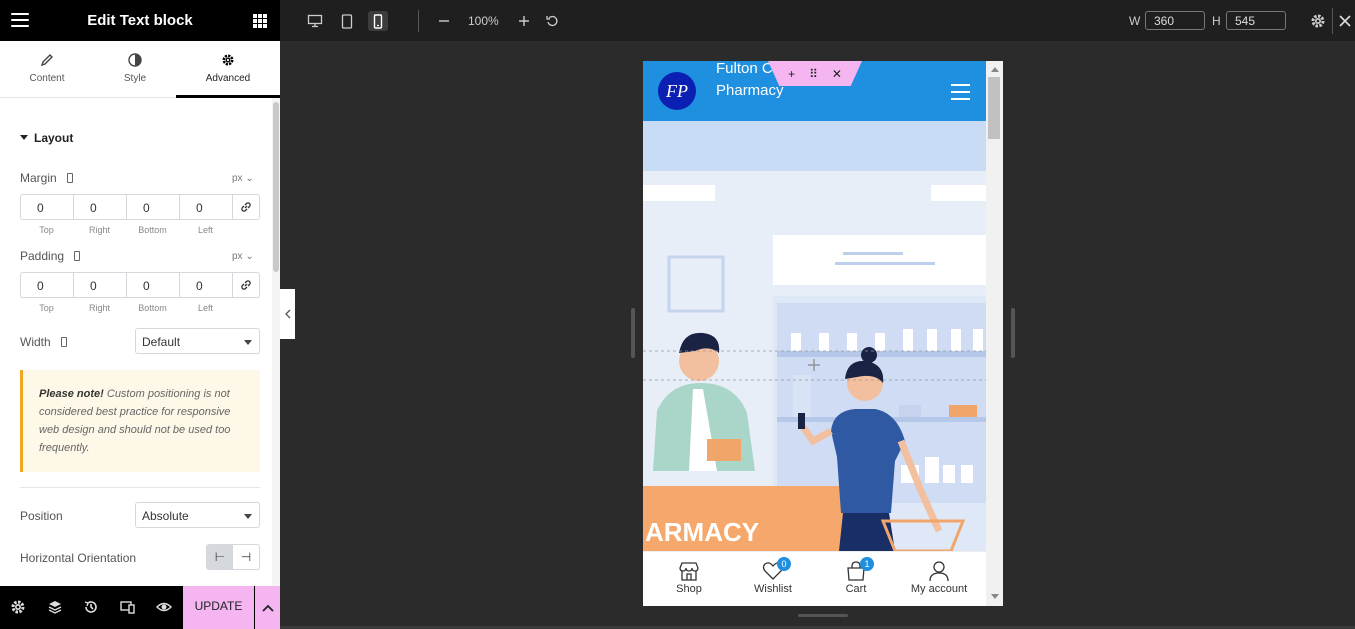 This screenshot has width=1355, height=629. Describe the element at coordinates (248, 342) in the screenshot. I see `dropdown-arrow-icon` at that location.